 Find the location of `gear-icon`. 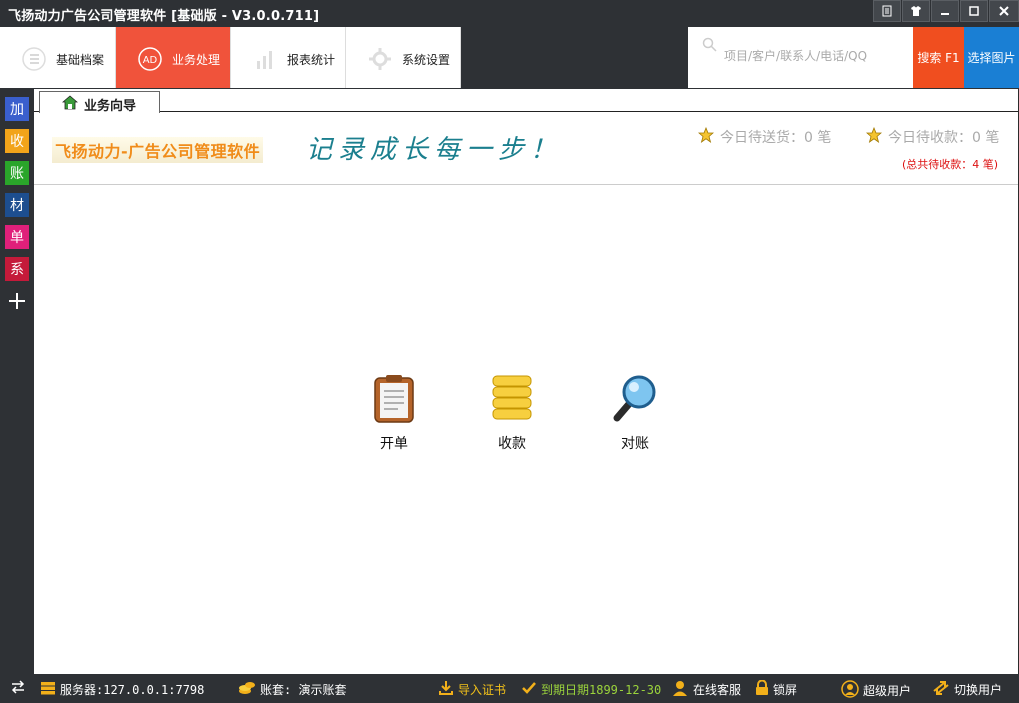

gear-icon is located at coordinates (379, 58).